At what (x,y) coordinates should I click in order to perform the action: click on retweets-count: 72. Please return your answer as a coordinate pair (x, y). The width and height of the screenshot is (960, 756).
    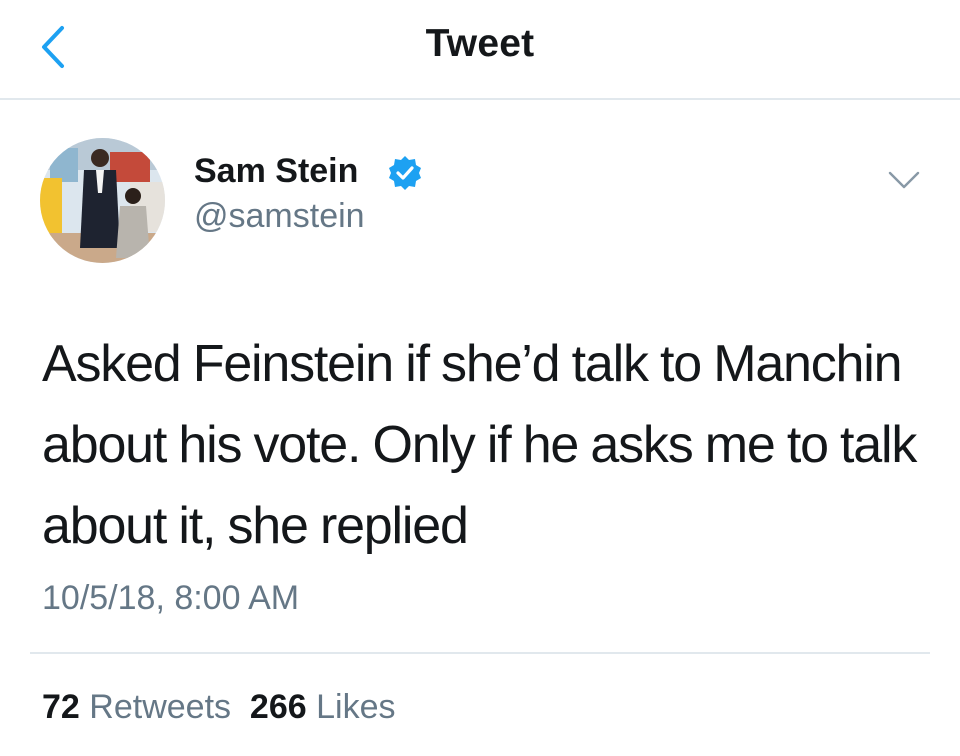
    Looking at the image, I should click on (61, 707).